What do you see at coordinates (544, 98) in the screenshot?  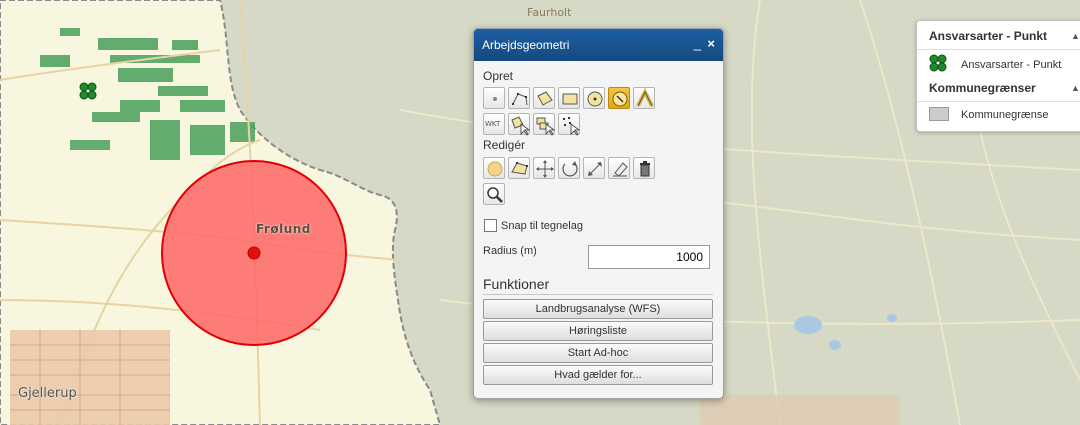 I see `polygon-tool-icon` at bounding box center [544, 98].